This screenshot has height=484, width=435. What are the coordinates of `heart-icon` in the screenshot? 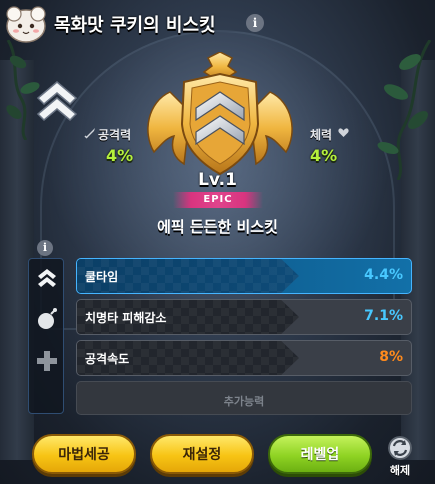 It's located at (343, 132).